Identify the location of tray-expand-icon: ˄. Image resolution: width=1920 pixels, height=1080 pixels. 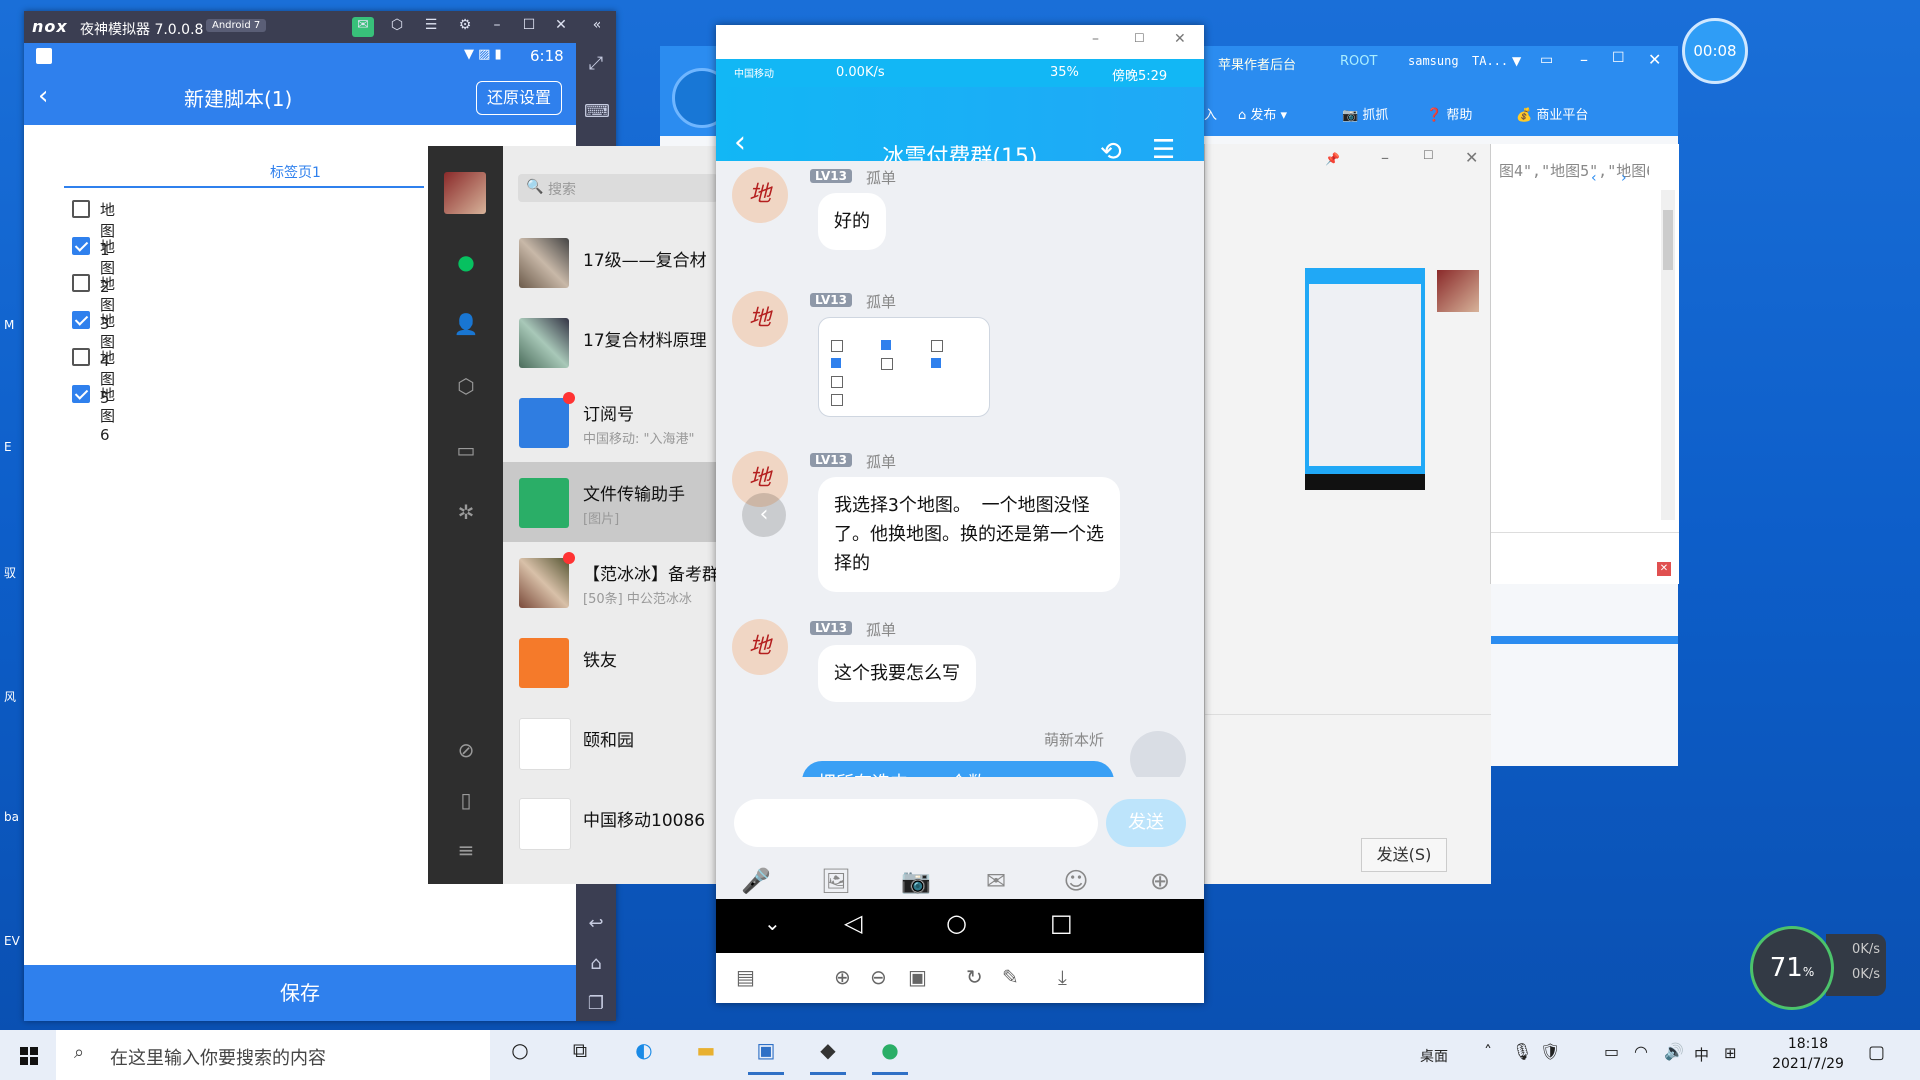
(1488, 1051).